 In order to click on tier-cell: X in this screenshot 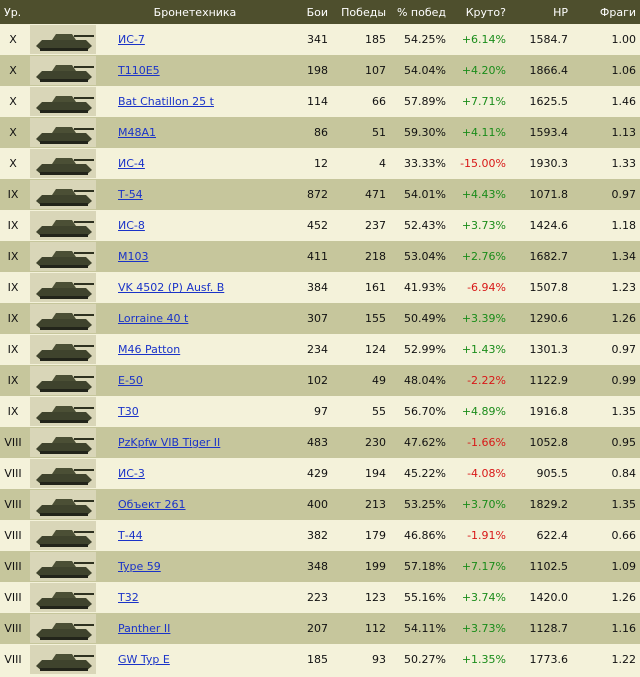, I will do `click(13, 132)`.